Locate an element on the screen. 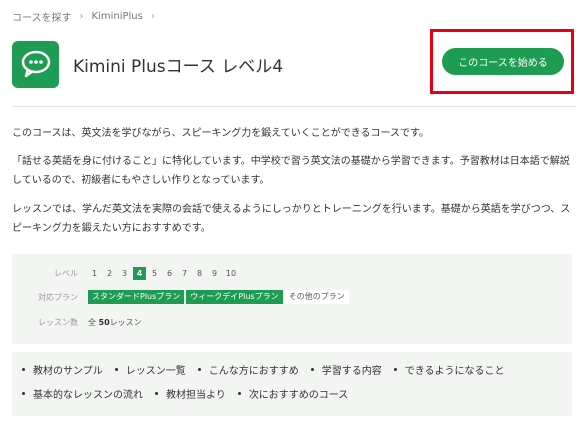 The height and width of the screenshot is (428, 587). link-material-sample: 教材のサンプル is located at coordinates (62, 369).